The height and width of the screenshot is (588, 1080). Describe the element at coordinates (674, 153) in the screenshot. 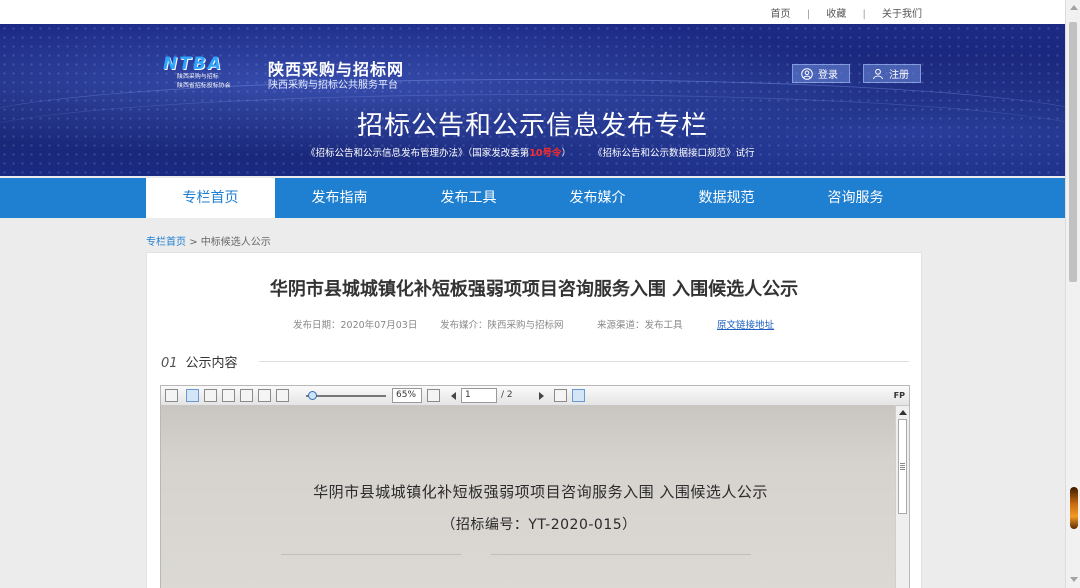

I see `data-spec-link: 《招标公告和公示数据接口规范》试行` at that location.